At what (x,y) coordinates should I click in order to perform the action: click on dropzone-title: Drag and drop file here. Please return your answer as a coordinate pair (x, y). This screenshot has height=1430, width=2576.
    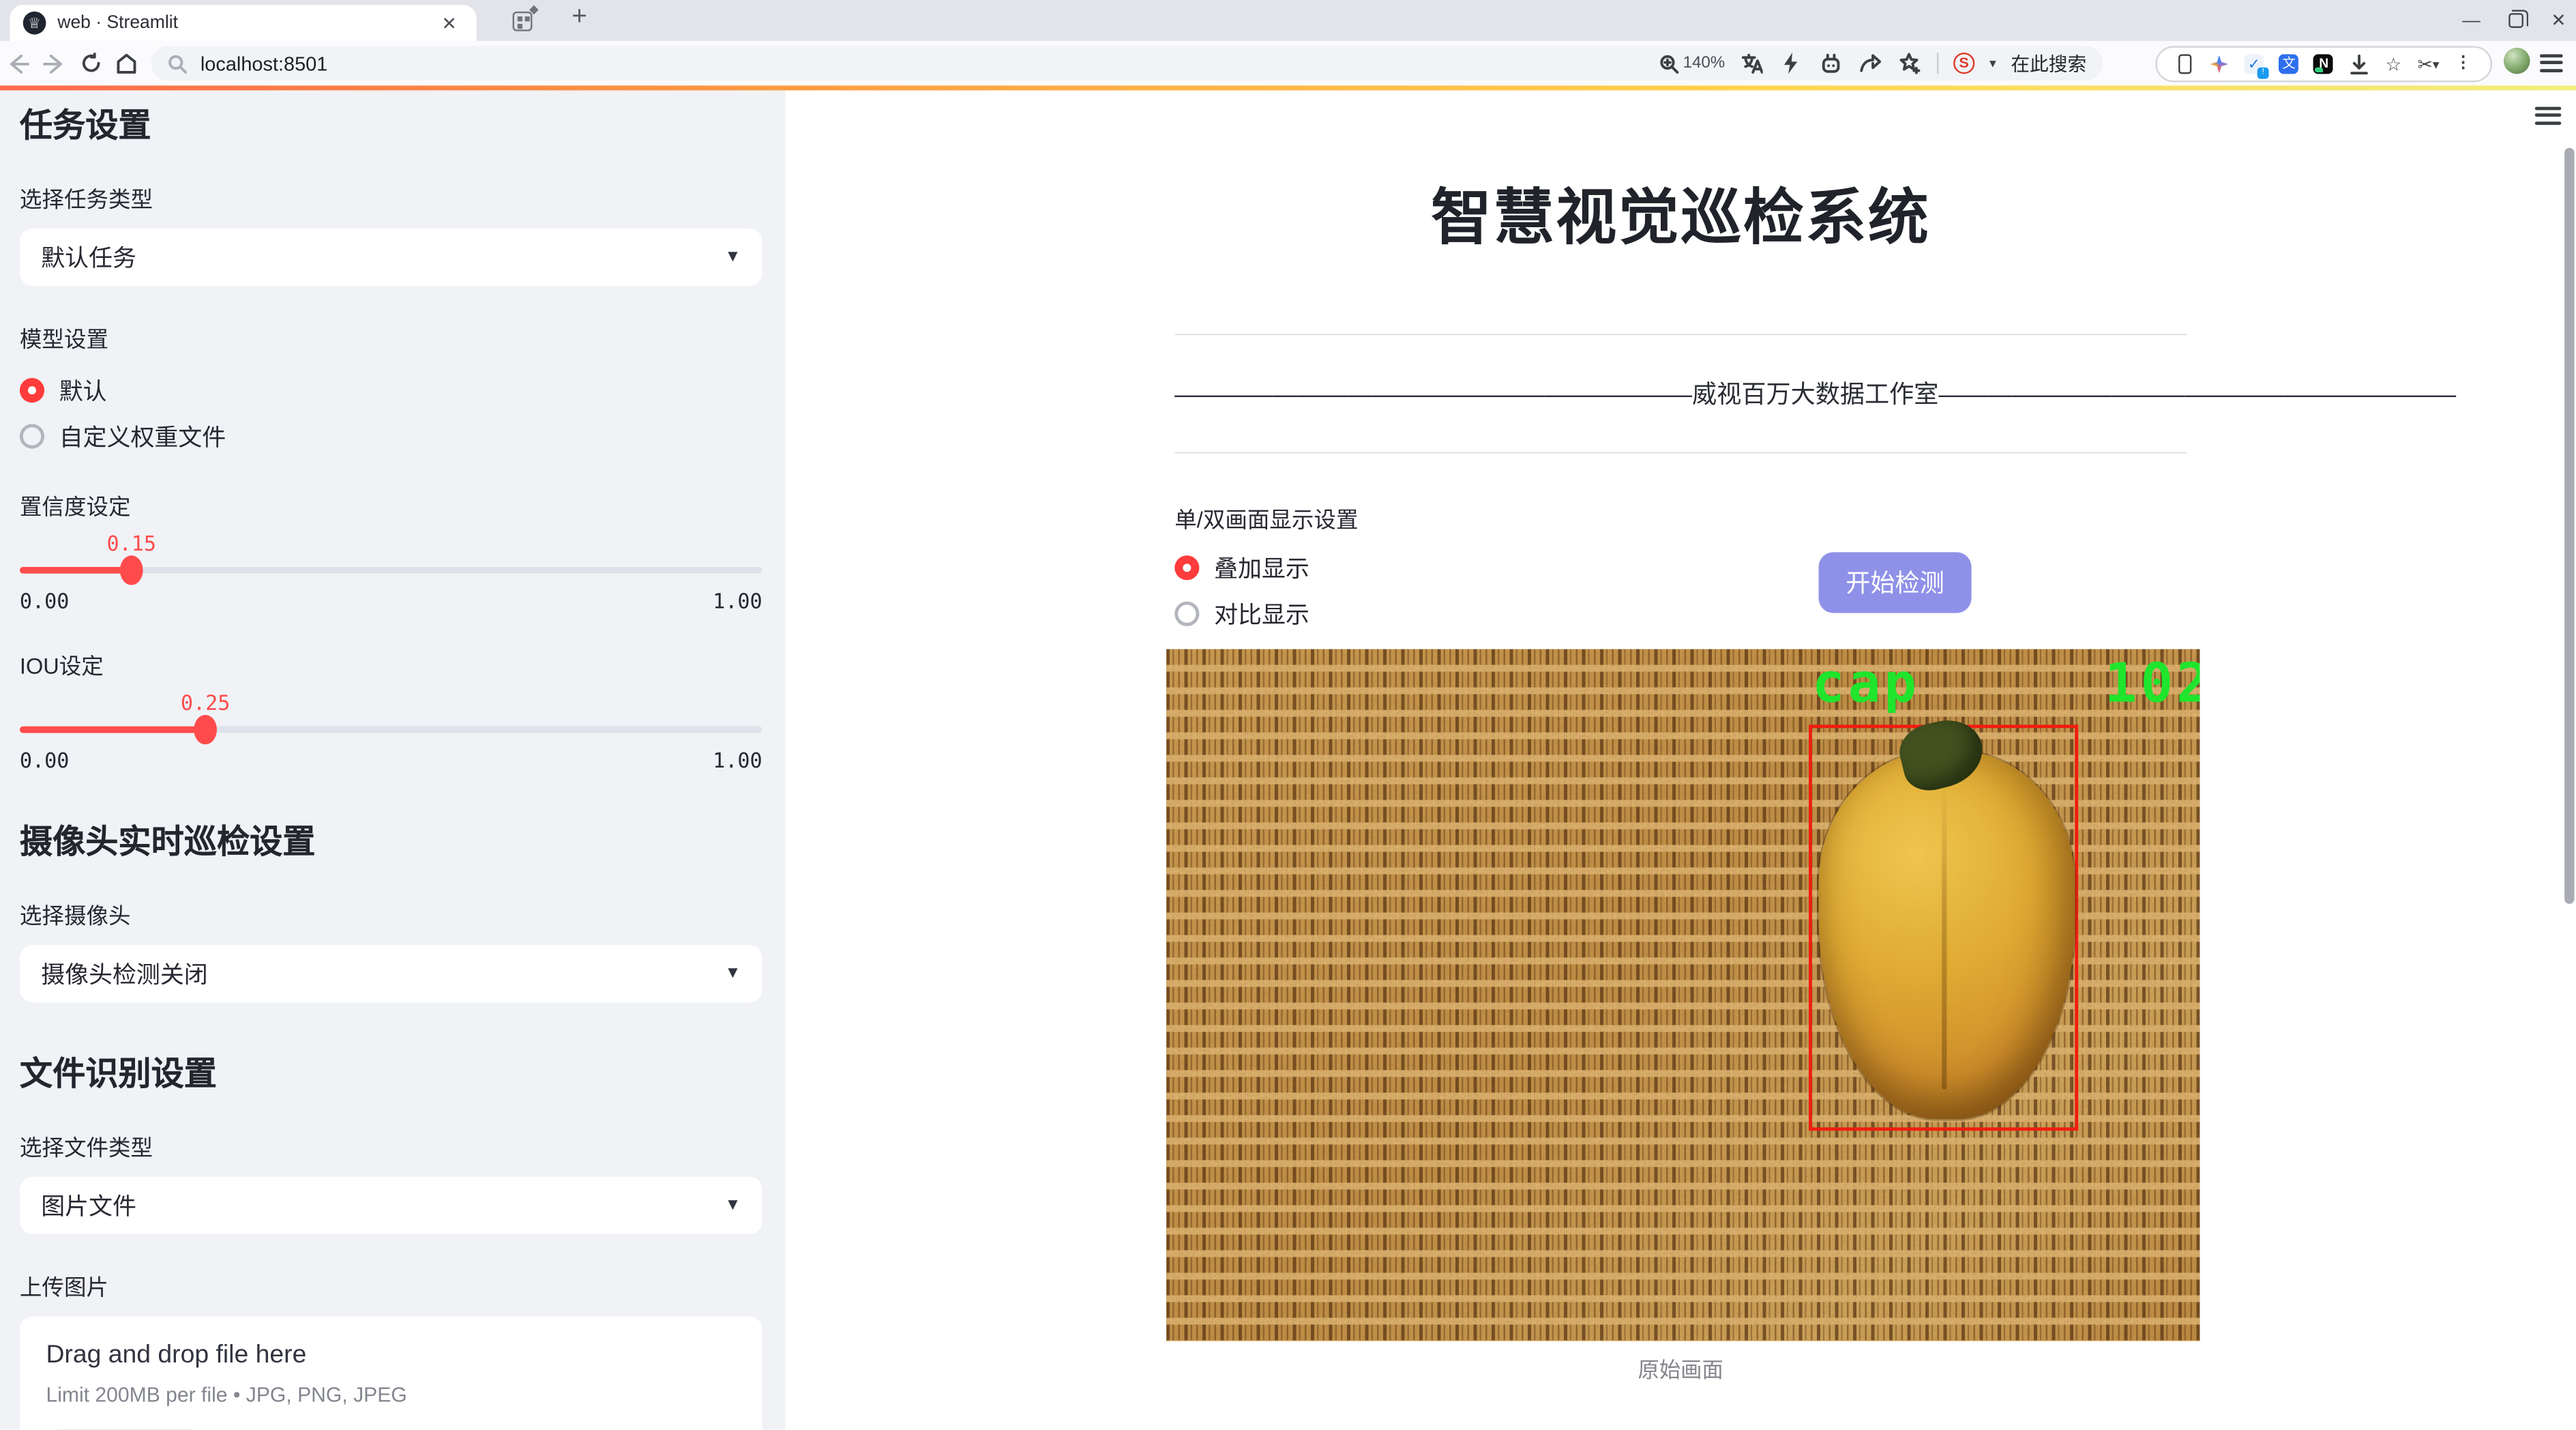
    Looking at the image, I should click on (176, 1355).